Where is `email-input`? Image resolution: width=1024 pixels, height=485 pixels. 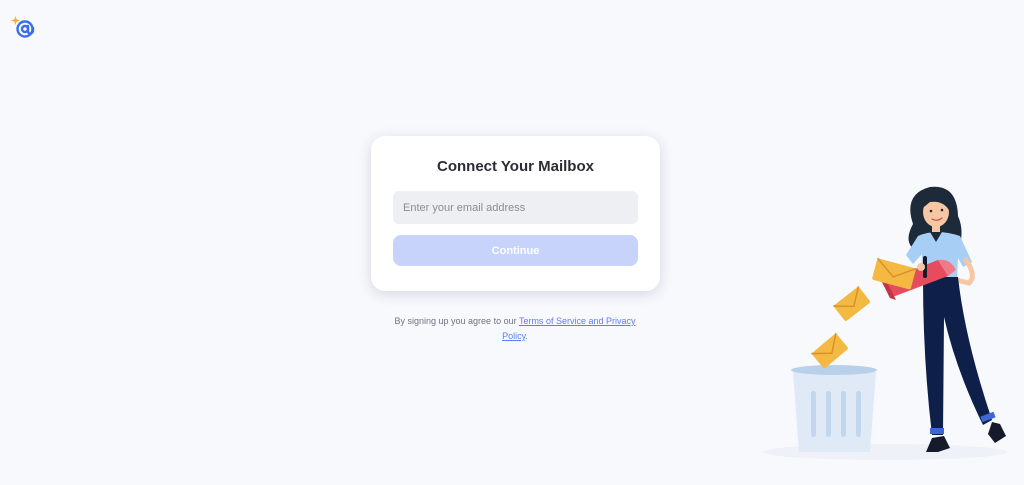 email-input is located at coordinates (515, 207).